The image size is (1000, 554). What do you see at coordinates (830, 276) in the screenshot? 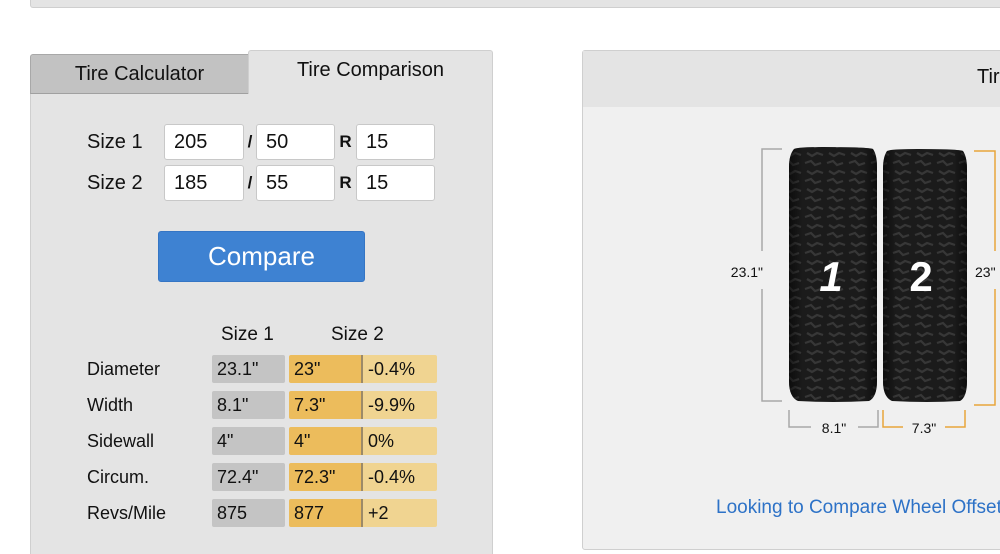
I see `tire-1-number: 1` at bounding box center [830, 276].